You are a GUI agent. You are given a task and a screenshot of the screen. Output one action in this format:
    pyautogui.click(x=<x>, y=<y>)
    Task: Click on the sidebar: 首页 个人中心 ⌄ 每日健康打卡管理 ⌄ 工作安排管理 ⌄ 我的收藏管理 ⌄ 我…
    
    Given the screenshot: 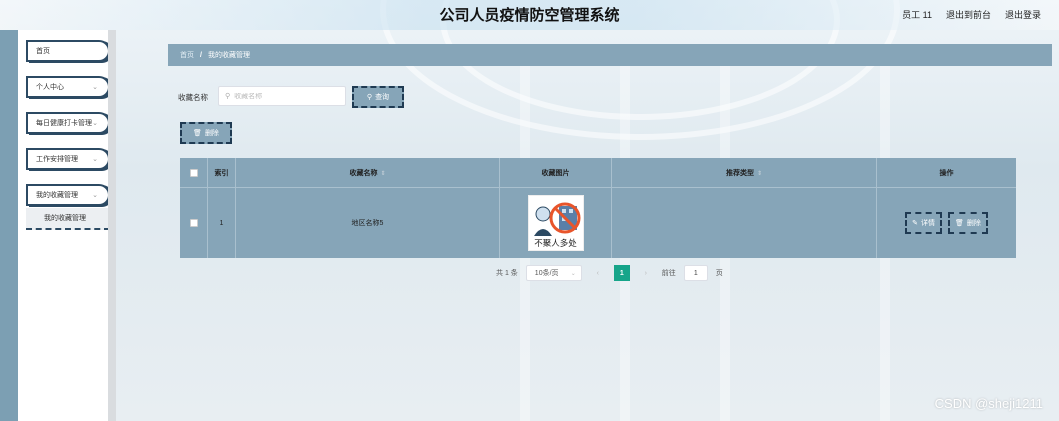 What is the action you would take?
    pyautogui.click(x=64, y=225)
    